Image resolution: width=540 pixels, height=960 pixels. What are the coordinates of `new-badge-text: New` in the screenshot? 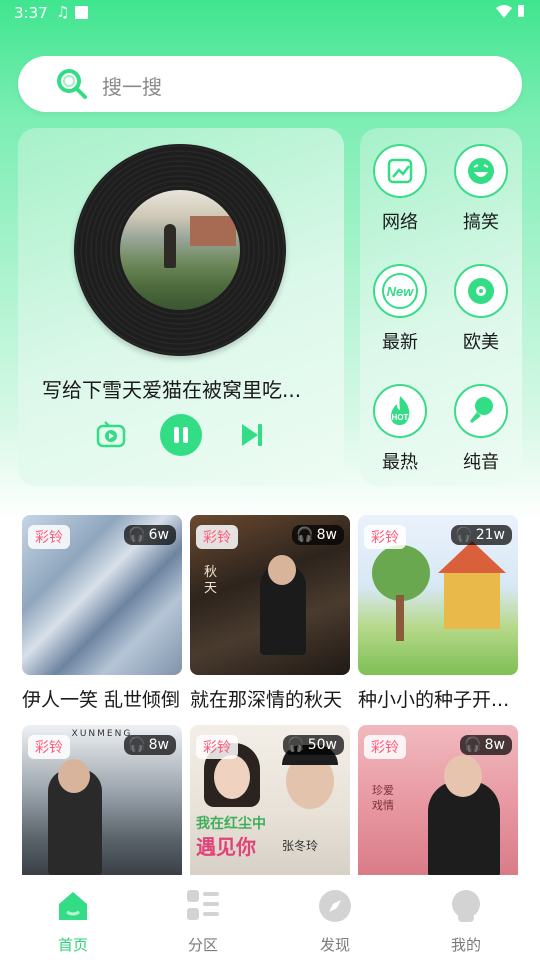 It's located at (401, 291).